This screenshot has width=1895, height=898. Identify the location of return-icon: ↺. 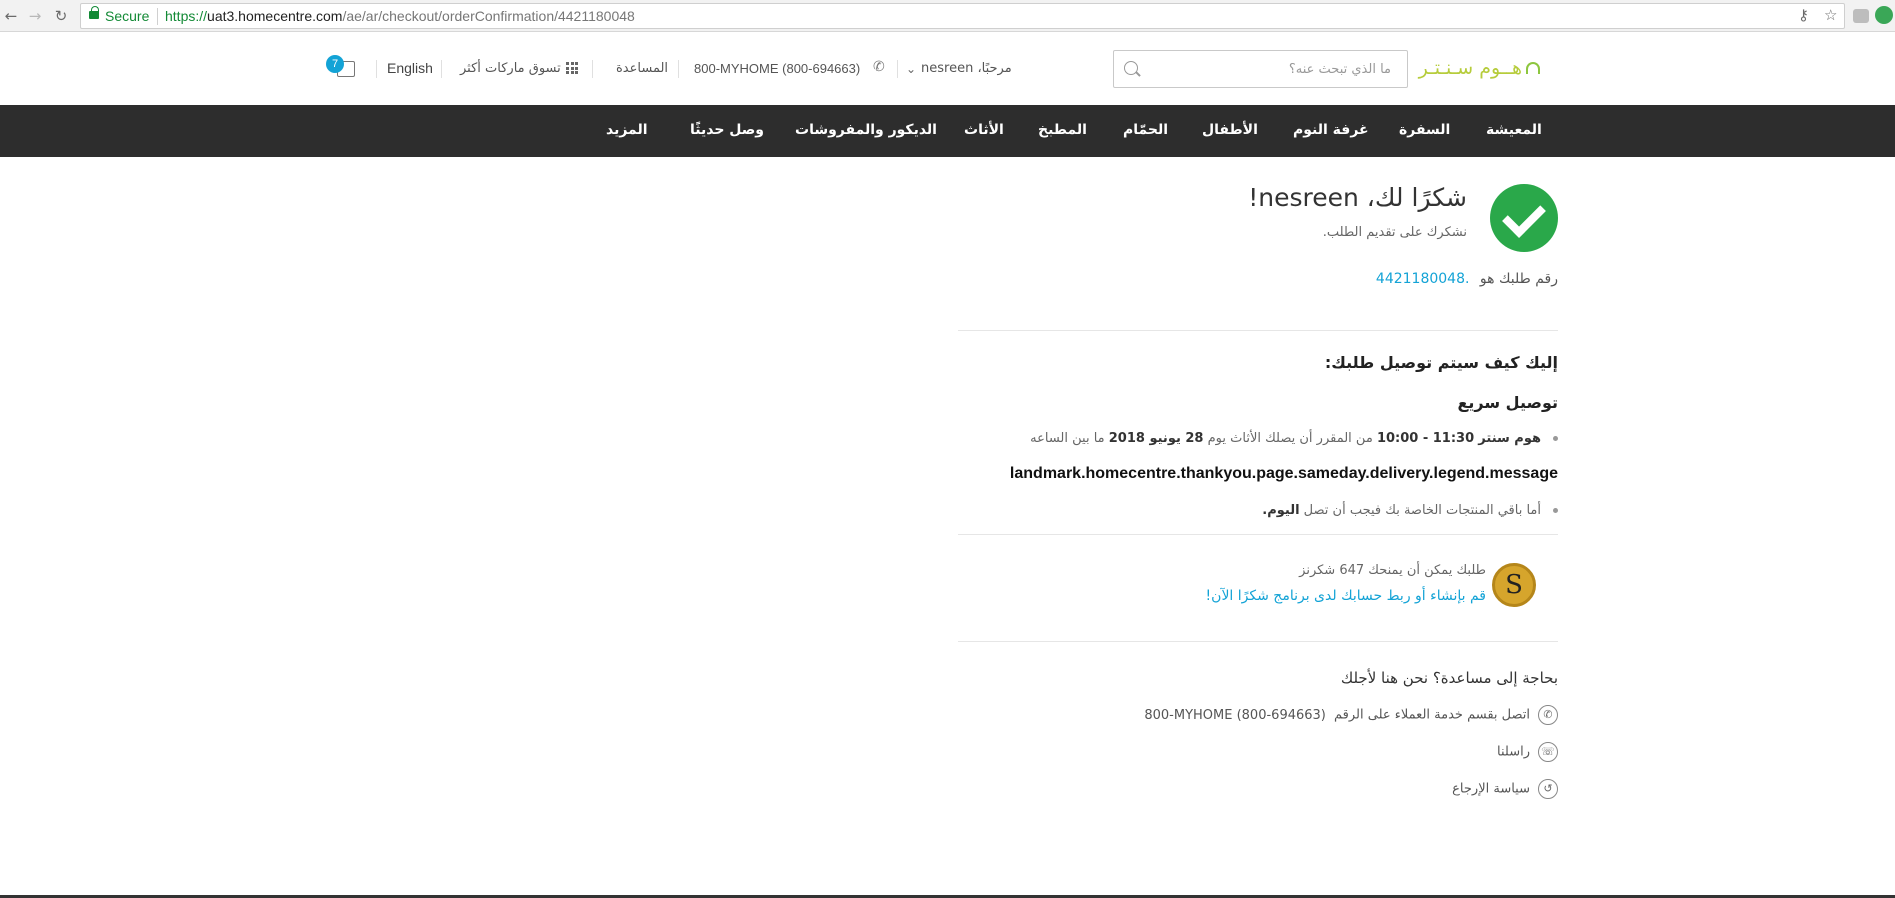
(1548, 789).